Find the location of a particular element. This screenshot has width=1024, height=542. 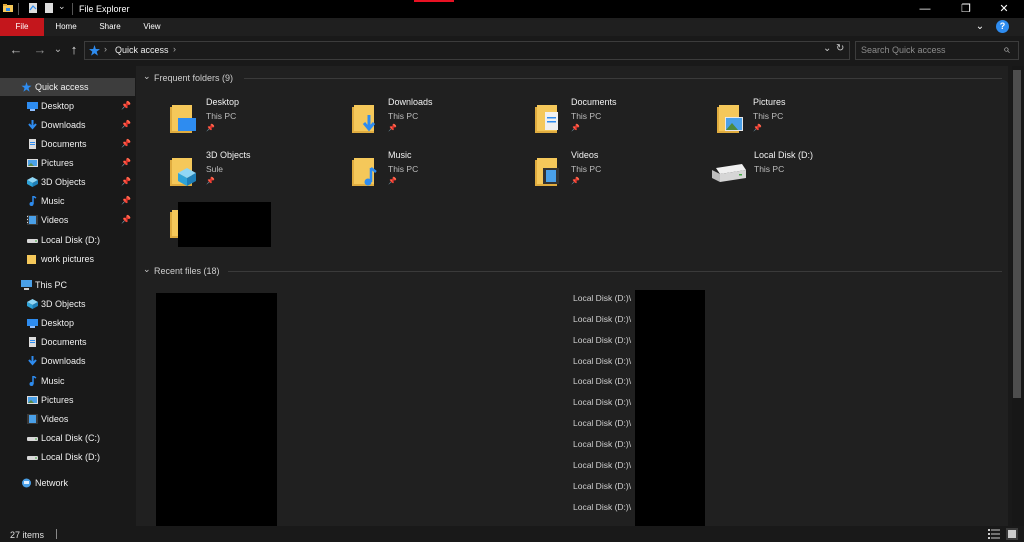

star-icon is located at coordinates (26, 87).